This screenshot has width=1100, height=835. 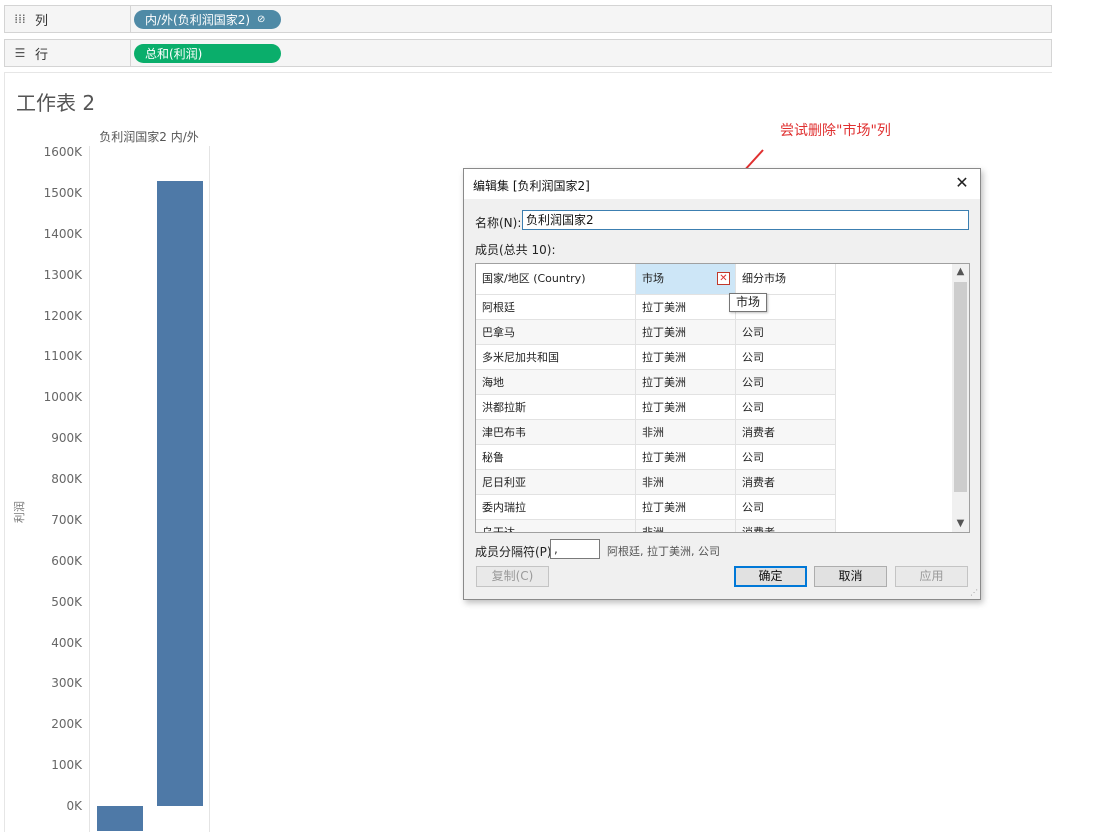 What do you see at coordinates (512, 576) in the screenshot?
I see `copy-button: 复制(C)` at bounding box center [512, 576].